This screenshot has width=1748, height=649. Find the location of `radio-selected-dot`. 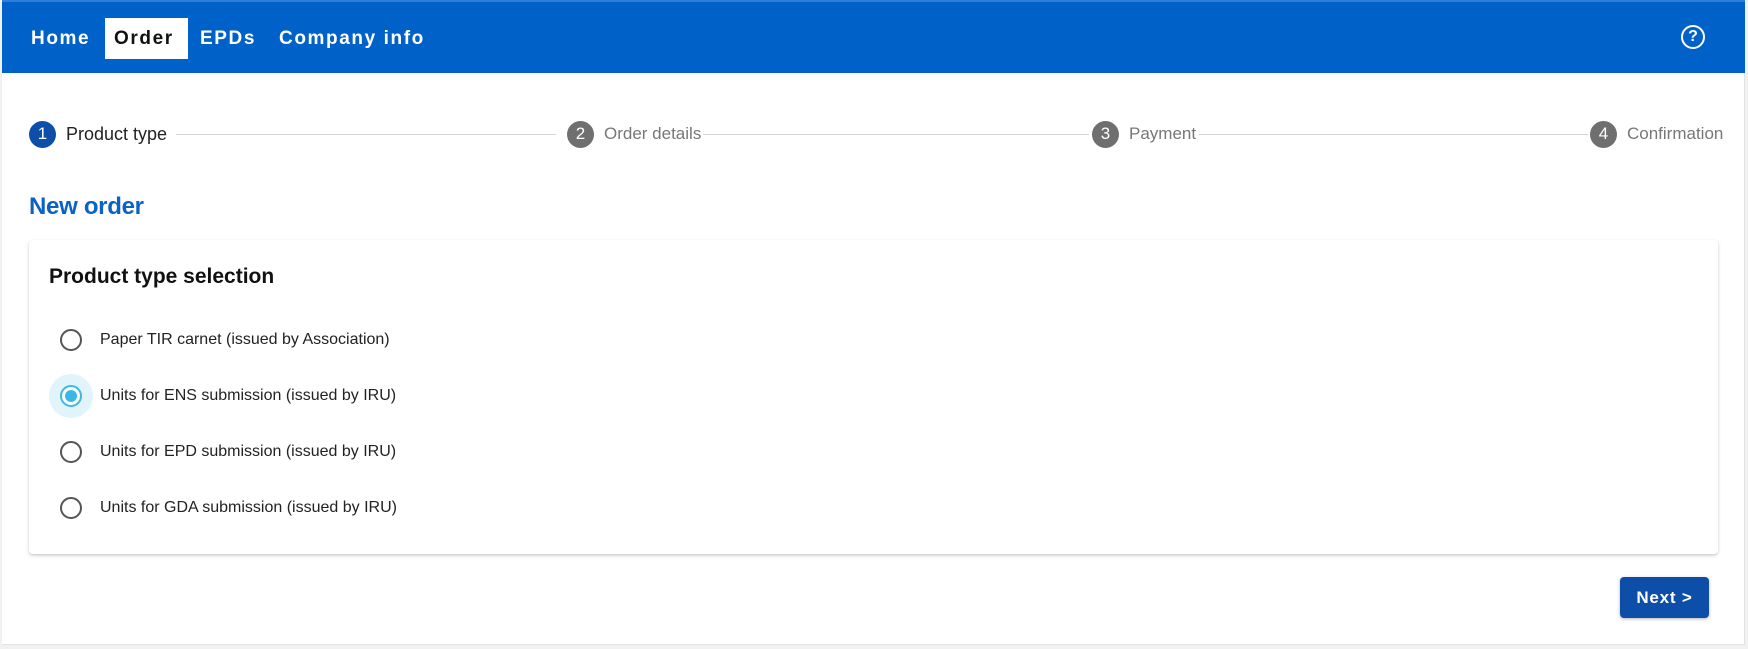

radio-selected-dot is located at coordinates (71, 396).